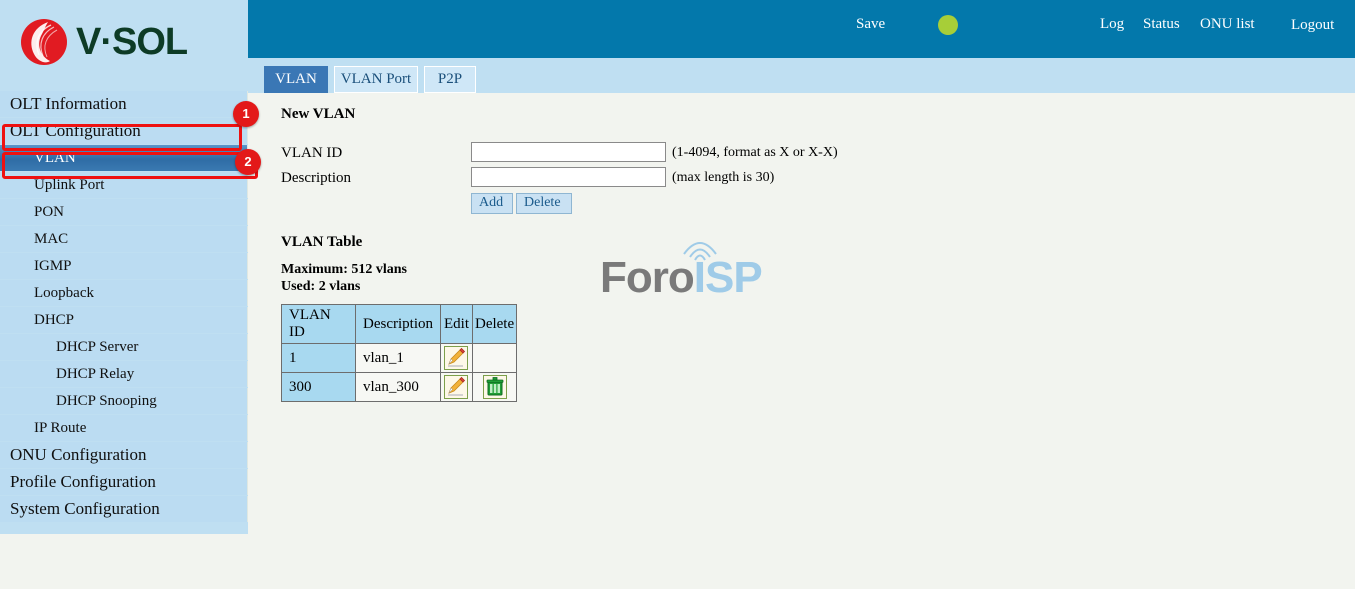 This screenshot has height=589, width=1355. I want to click on cell-delete, so click(494, 387).